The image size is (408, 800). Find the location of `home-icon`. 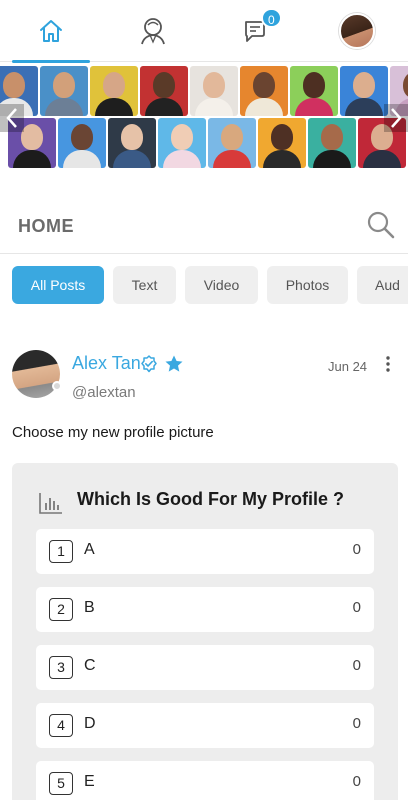

home-icon is located at coordinates (51, 31).